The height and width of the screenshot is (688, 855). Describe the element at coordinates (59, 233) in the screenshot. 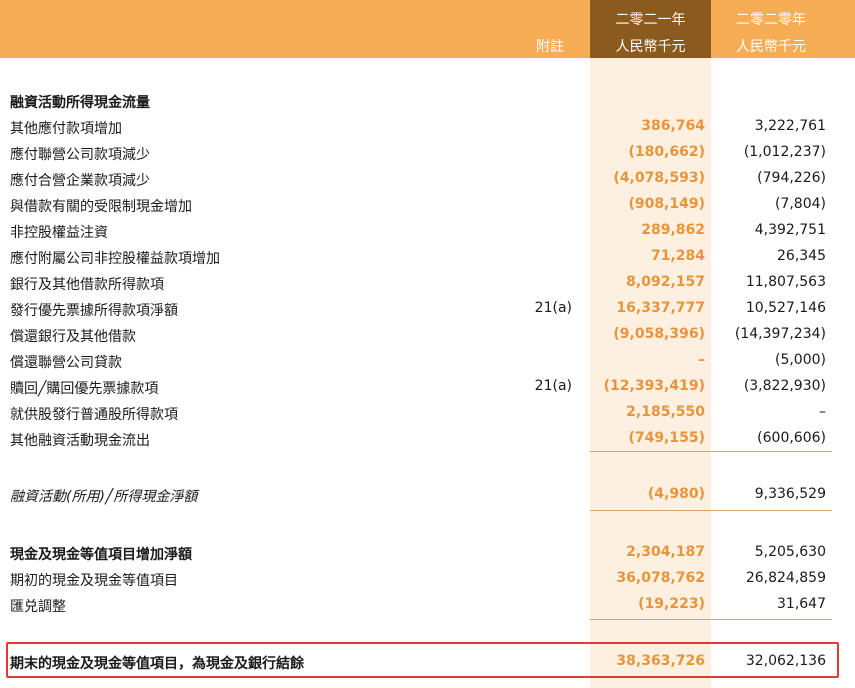

I see `row-label: 非控股權益注資` at that location.